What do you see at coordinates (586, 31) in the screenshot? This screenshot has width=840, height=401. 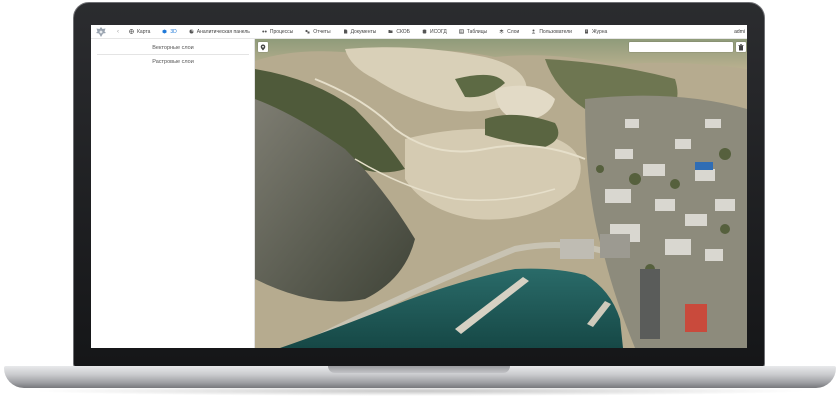 I see `journal-icon` at bounding box center [586, 31].